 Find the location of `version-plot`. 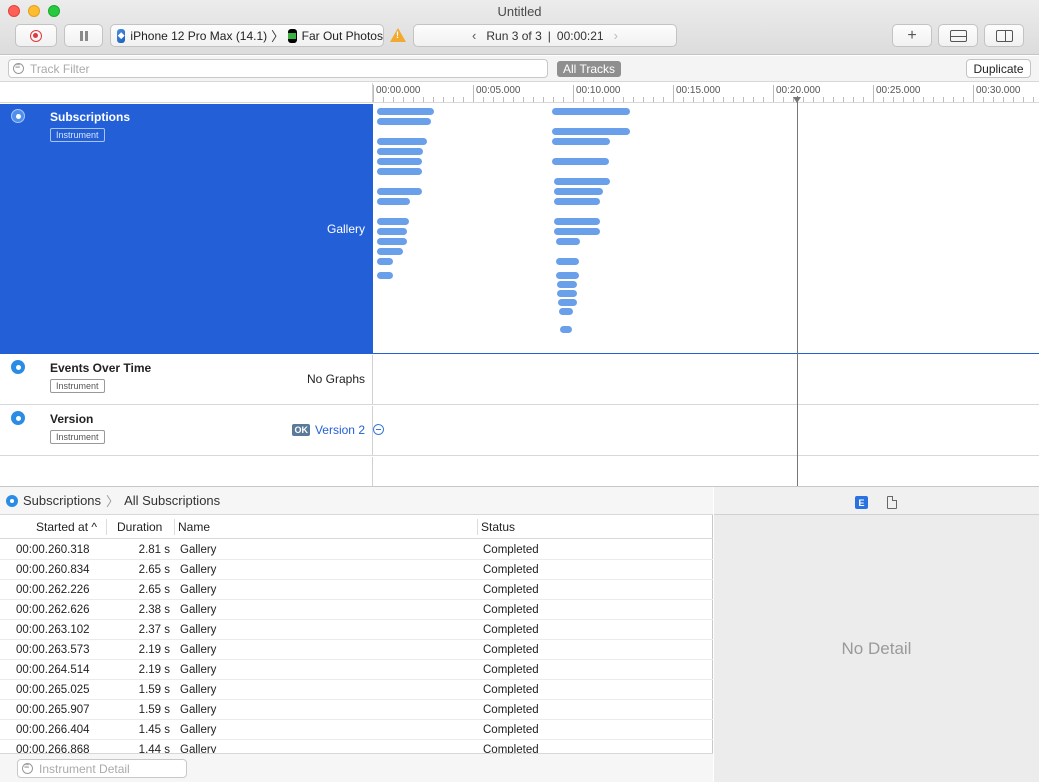

version-plot is located at coordinates (706, 430).